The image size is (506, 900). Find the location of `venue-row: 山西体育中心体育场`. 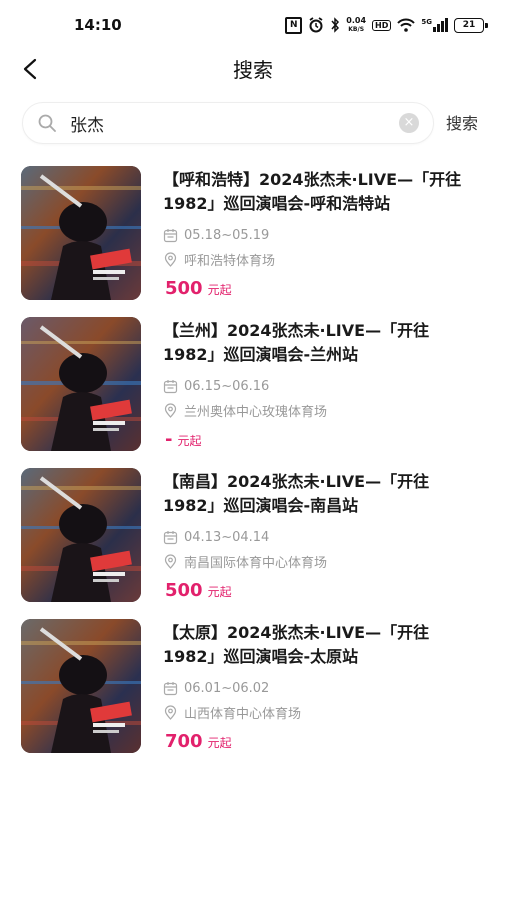

venue-row: 山西体育中心体育场 is located at coordinates (232, 712).